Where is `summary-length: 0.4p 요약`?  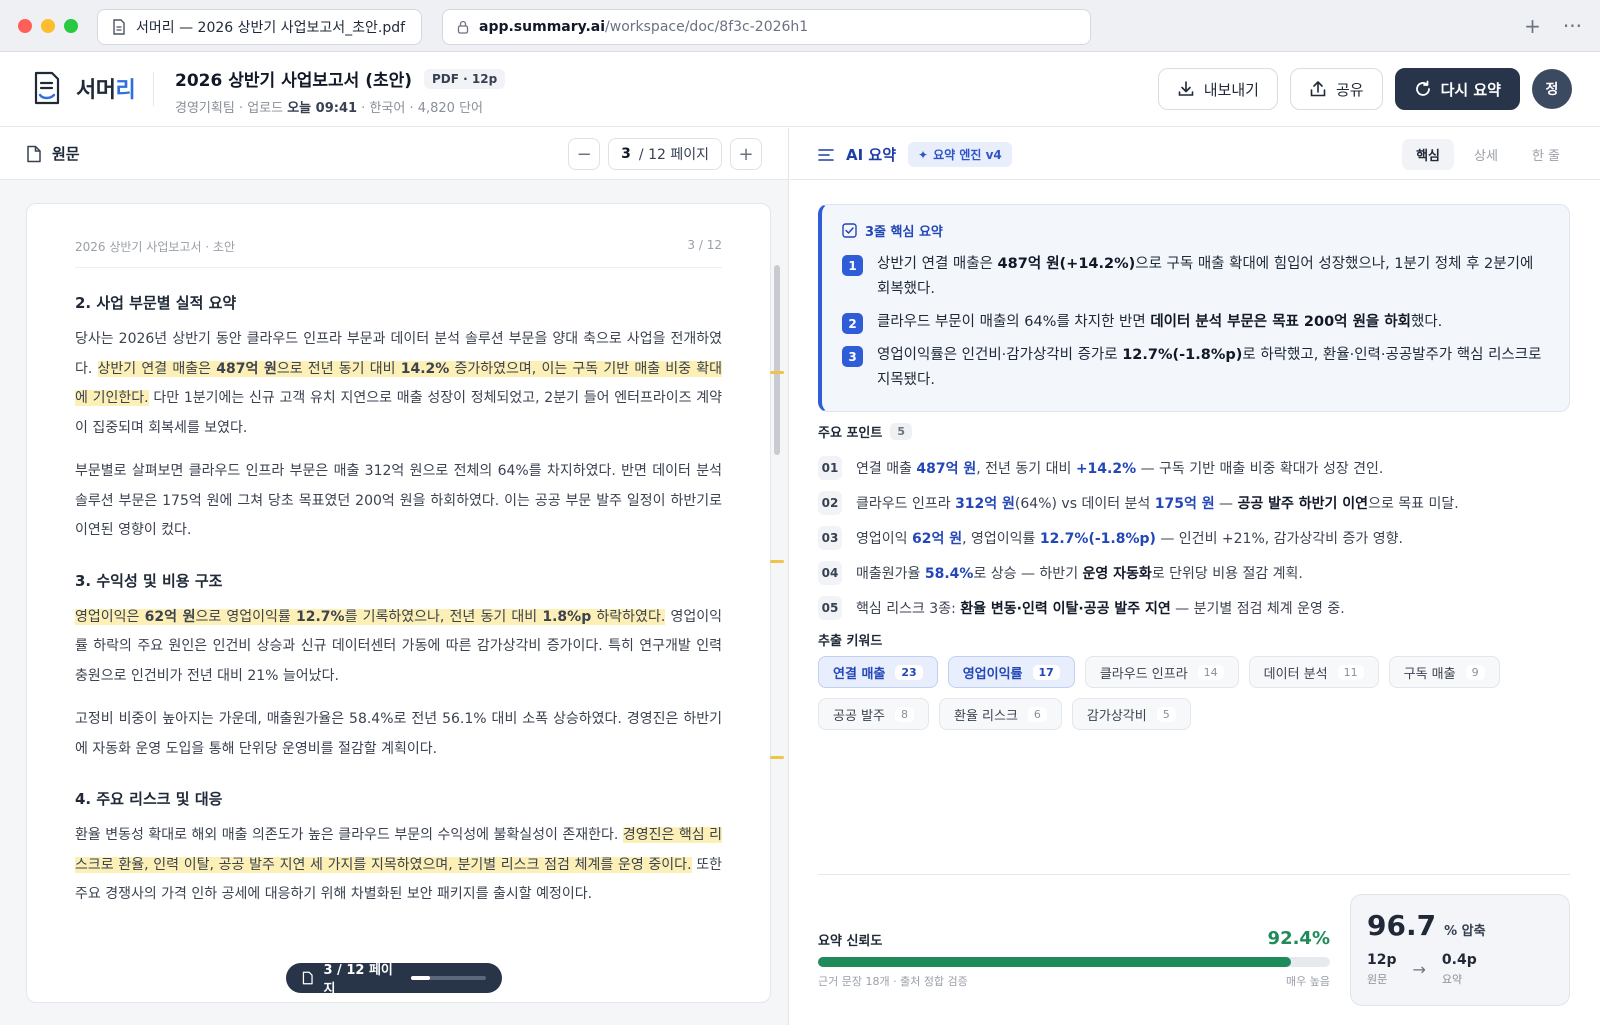 summary-length: 0.4p 요약 is located at coordinates (1459, 969).